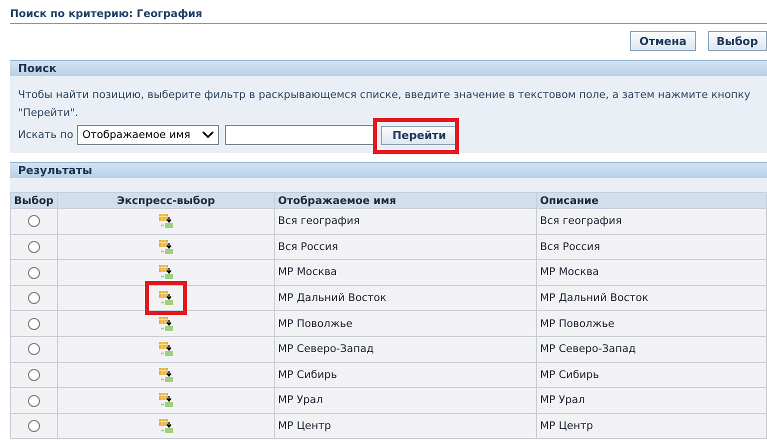 Image resolution: width=767 pixels, height=440 pixels. Describe the element at coordinates (300, 135) in the screenshot. I see `search-field` at that location.